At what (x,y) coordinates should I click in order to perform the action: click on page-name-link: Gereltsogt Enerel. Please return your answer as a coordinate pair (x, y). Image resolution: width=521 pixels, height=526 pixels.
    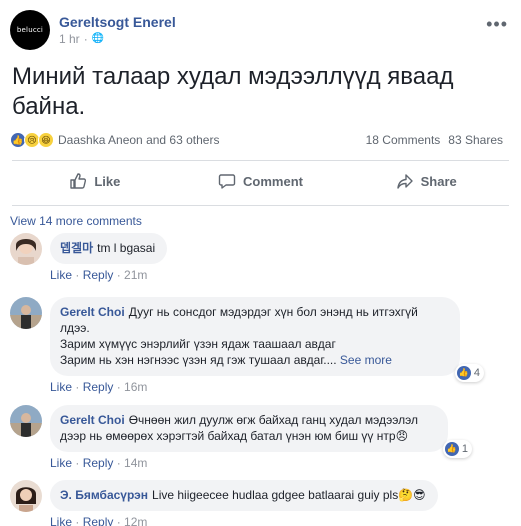
    Looking at the image, I should click on (117, 22).